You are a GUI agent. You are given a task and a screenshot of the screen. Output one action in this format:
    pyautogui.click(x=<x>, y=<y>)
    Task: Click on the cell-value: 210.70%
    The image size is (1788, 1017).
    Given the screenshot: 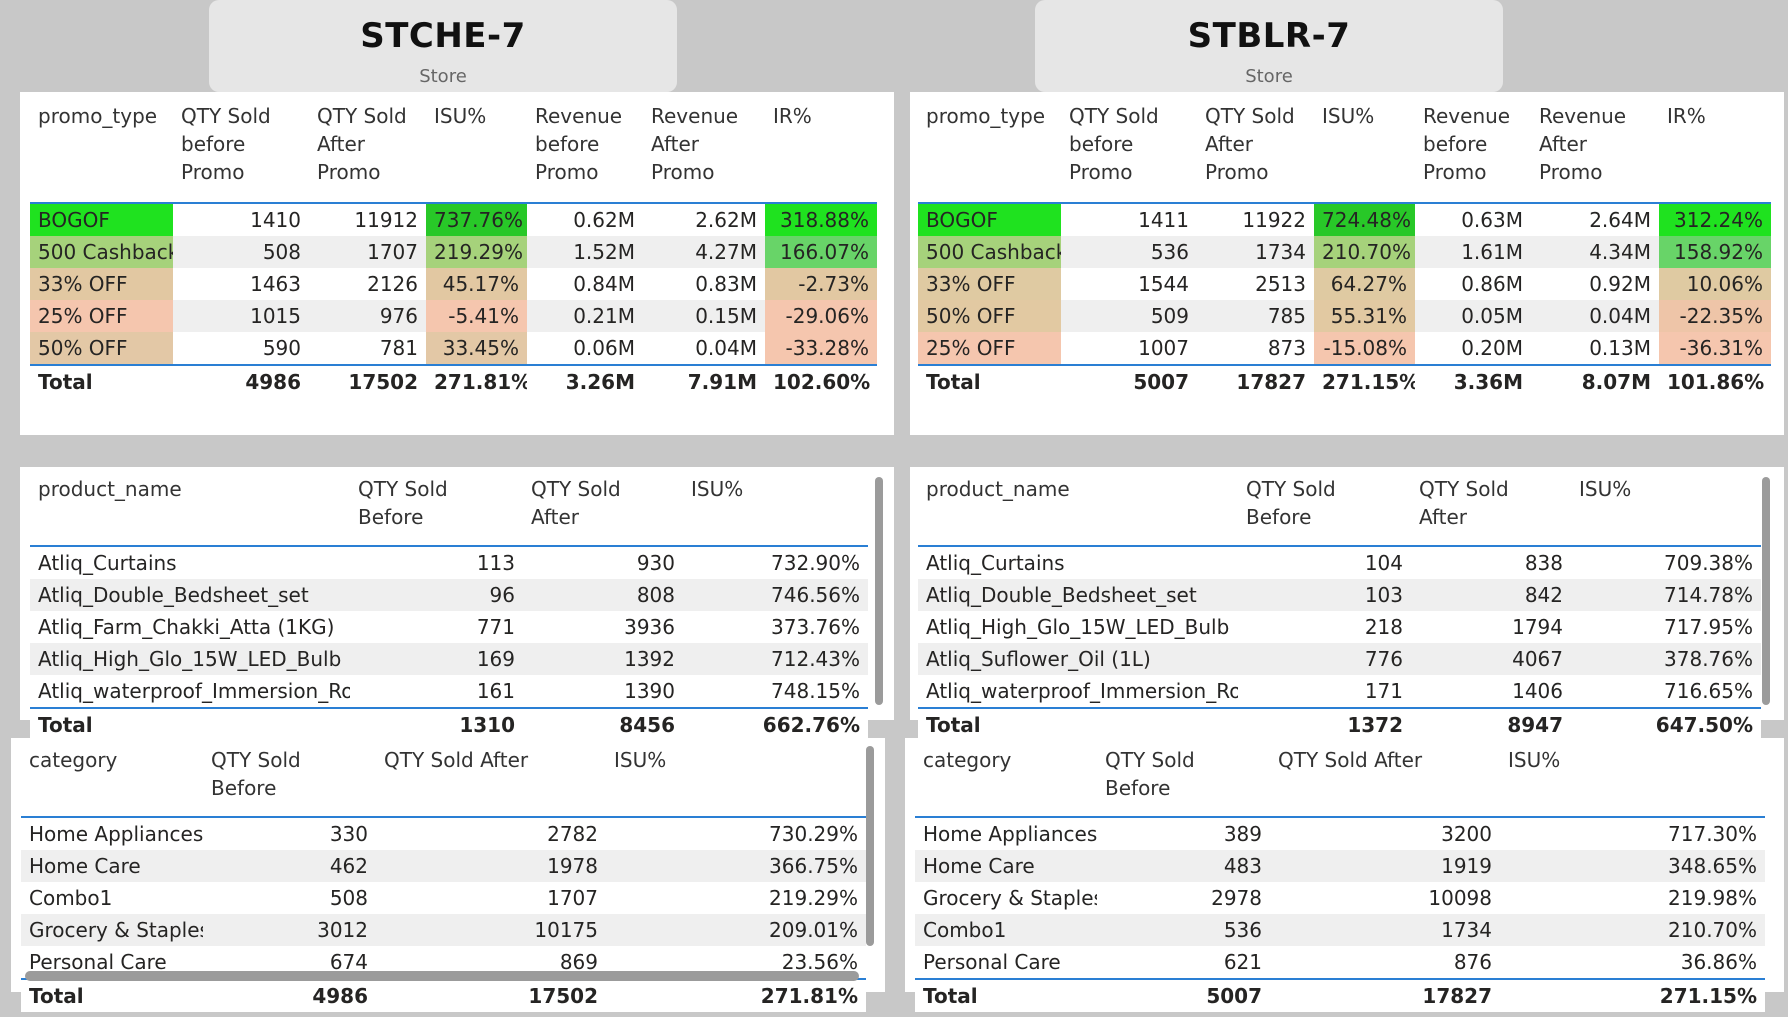 What is the action you would take?
    pyautogui.click(x=1632, y=930)
    